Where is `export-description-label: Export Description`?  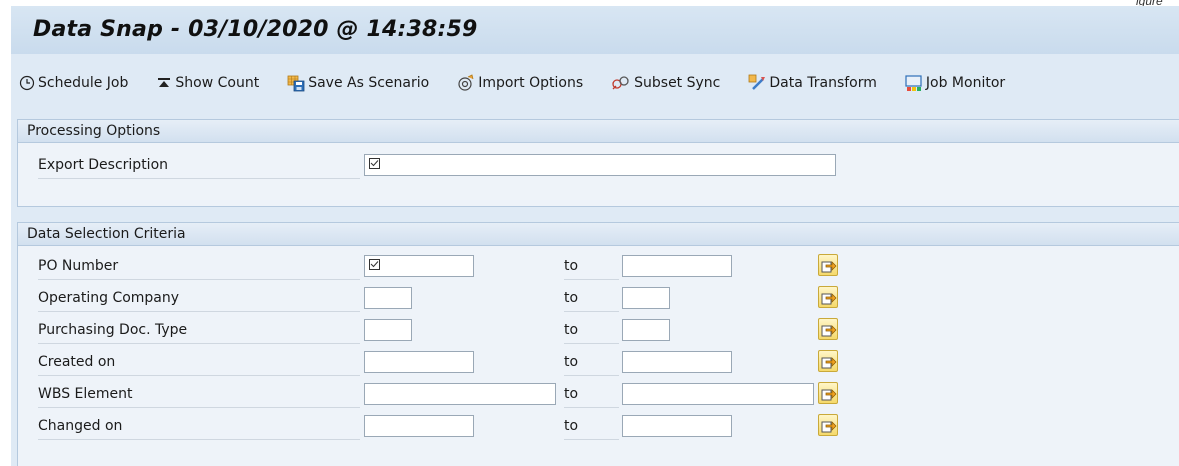 export-description-label: Export Description is located at coordinates (199, 166).